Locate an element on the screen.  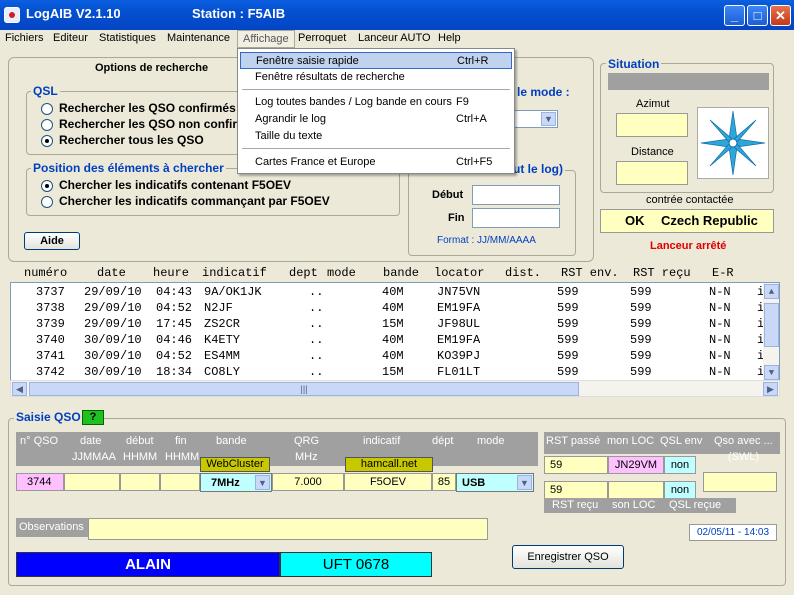
debut-input is located at coordinates (516, 195).